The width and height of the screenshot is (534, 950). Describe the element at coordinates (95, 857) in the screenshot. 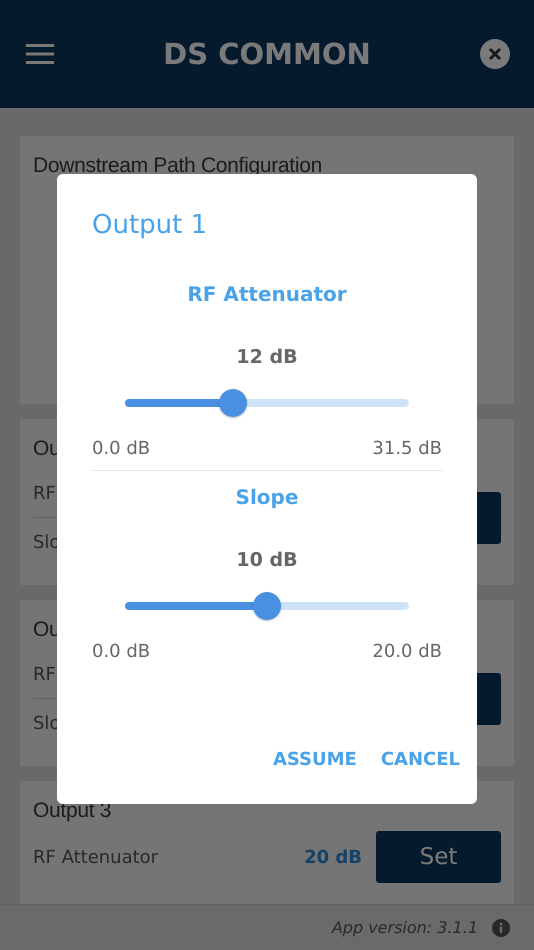

I see `row-label: RF Attenuator` at that location.